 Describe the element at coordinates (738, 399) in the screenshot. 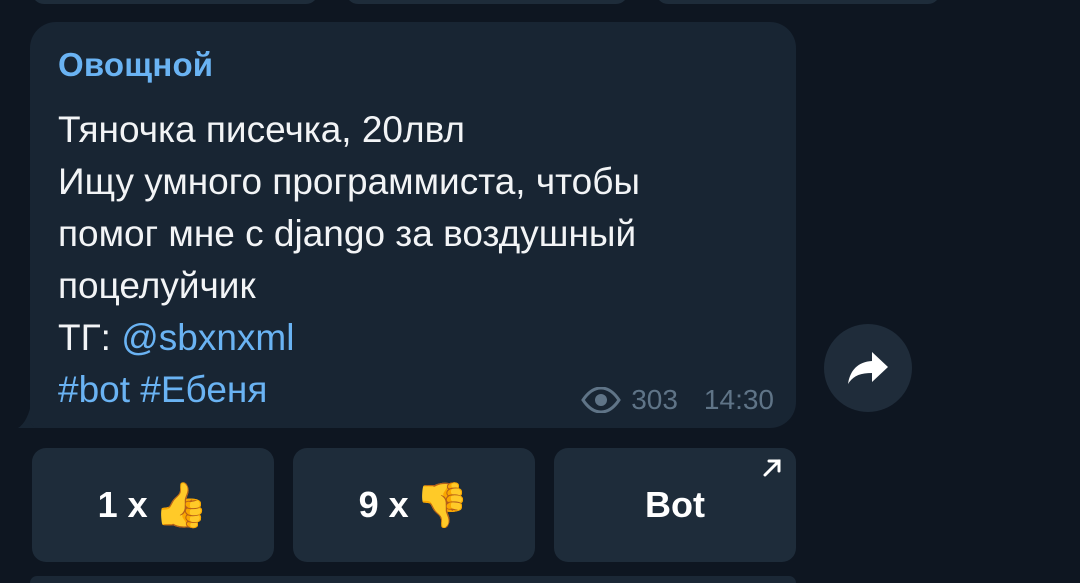

I see `message-time: 14:30` at that location.